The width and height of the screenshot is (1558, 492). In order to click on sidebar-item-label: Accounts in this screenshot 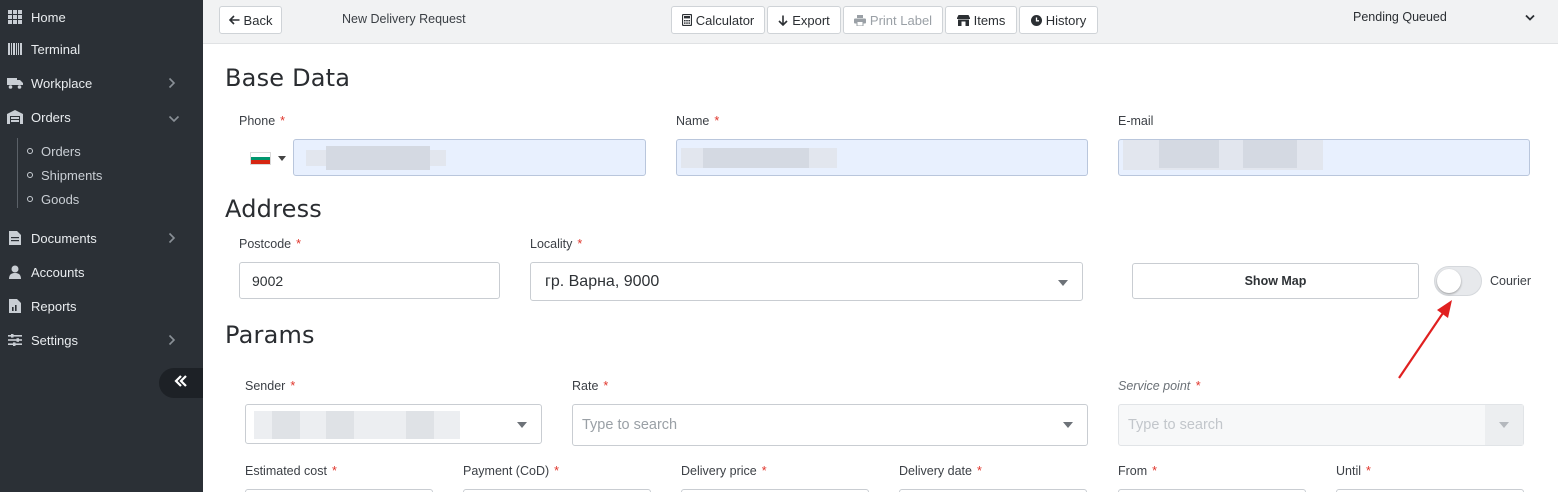, I will do `click(58, 272)`.